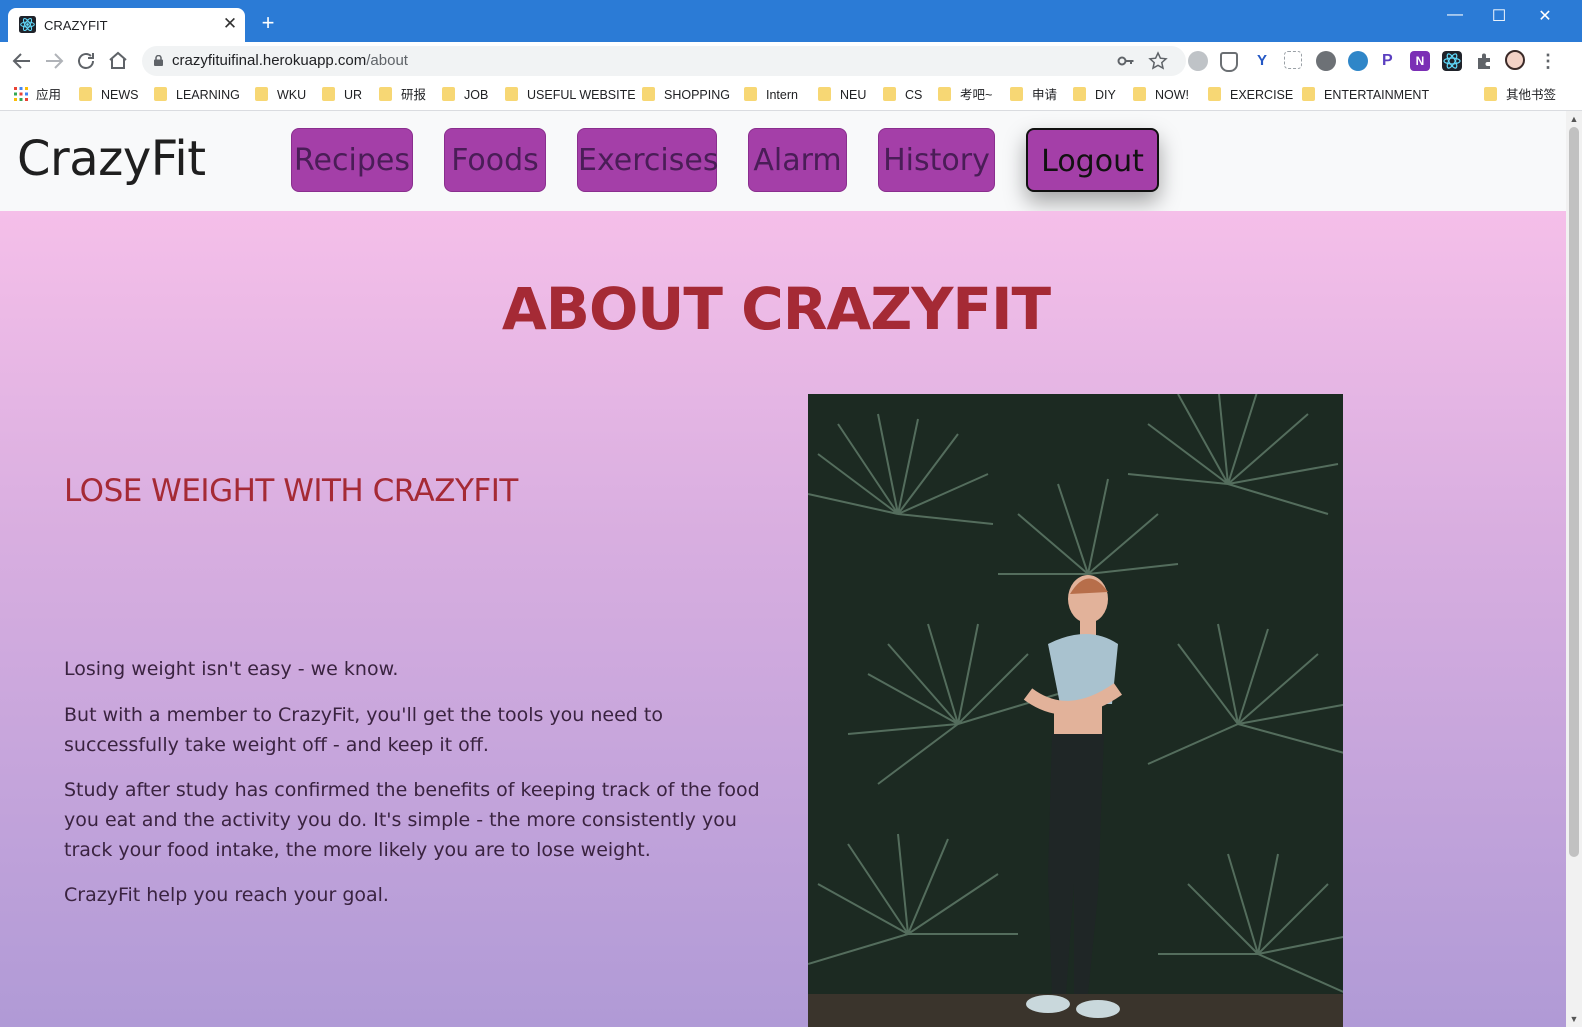 The width and height of the screenshot is (1582, 1027). Describe the element at coordinates (791, 21) in the screenshot. I see `browser-titlebar: CRAZYFIT ✕ + — ☐ ✕` at that location.